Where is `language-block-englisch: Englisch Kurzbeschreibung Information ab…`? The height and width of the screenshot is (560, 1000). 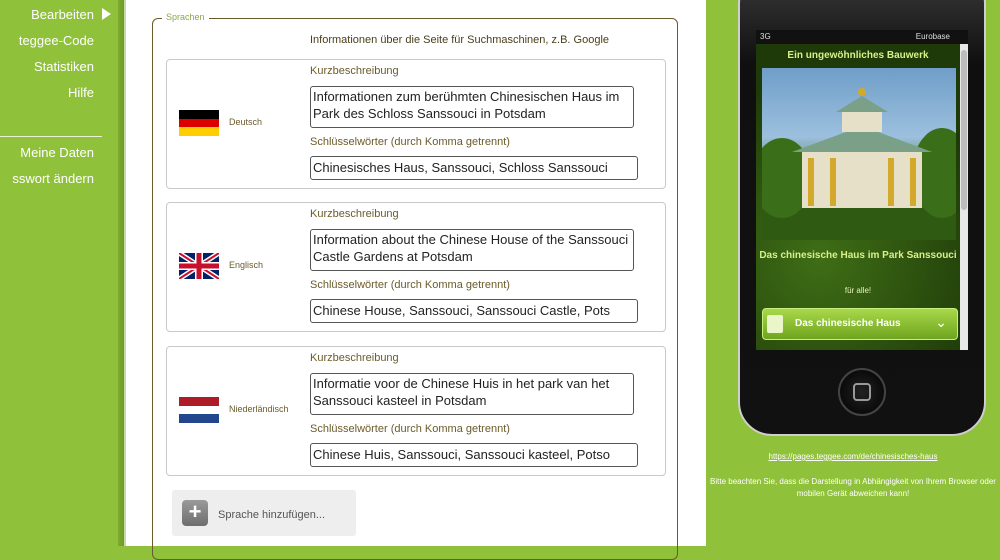
language-block-englisch: Englisch Kurzbeschreibung Information ab… is located at coordinates (416, 267).